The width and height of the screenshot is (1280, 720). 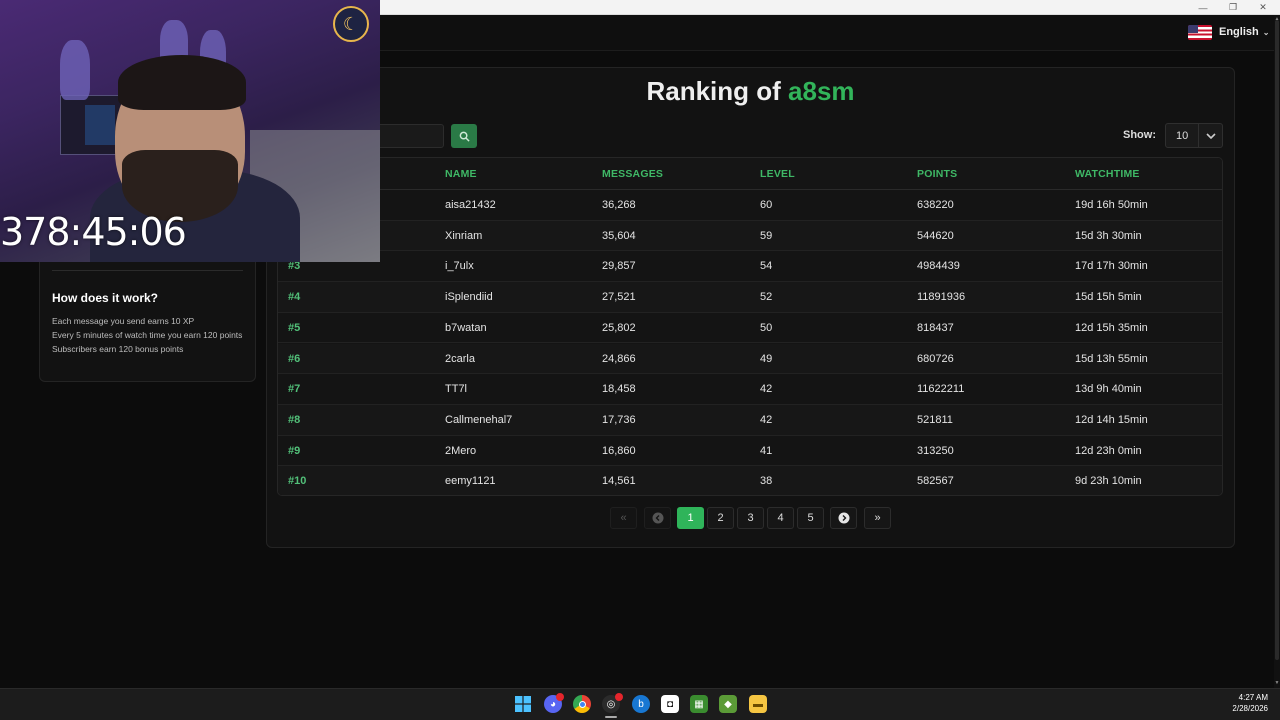 What do you see at coordinates (1108, 235) in the screenshot?
I see `cell-watchtime: 15d 3h 30min` at bounding box center [1108, 235].